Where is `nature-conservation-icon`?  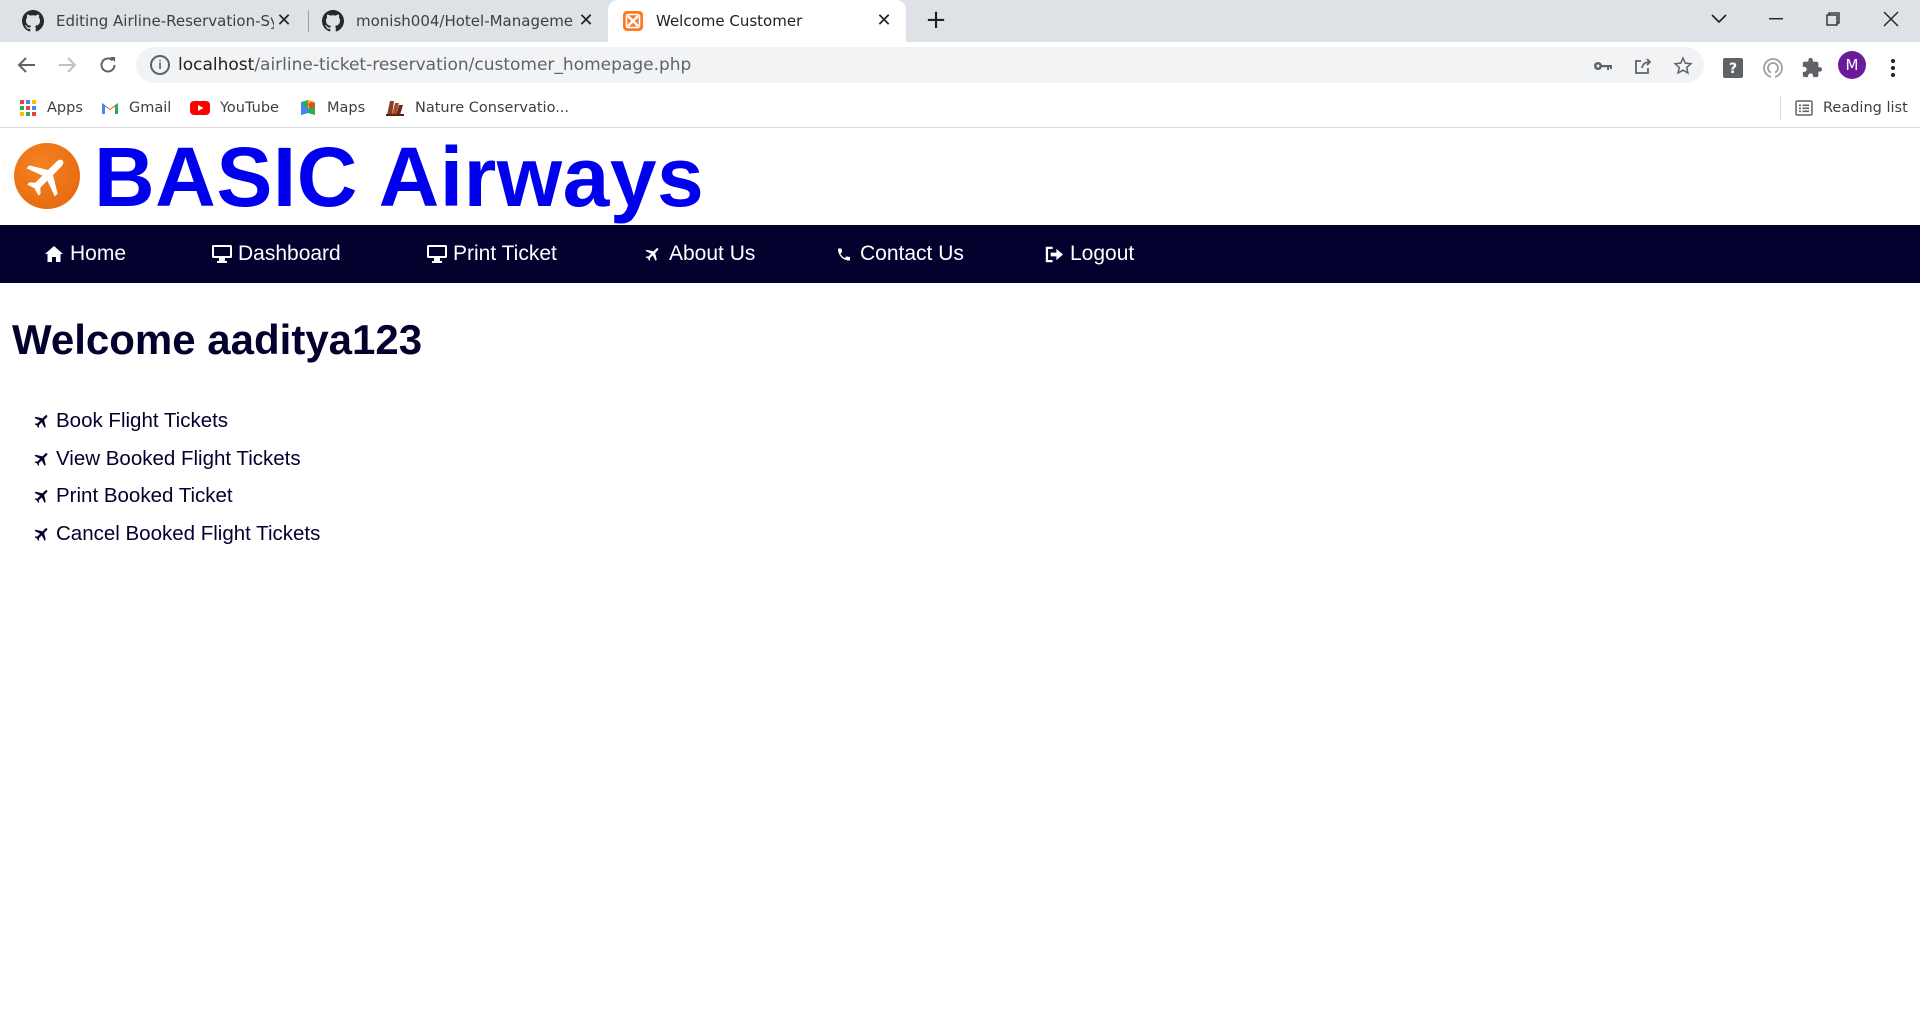 nature-conservation-icon is located at coordinates (395, 108).